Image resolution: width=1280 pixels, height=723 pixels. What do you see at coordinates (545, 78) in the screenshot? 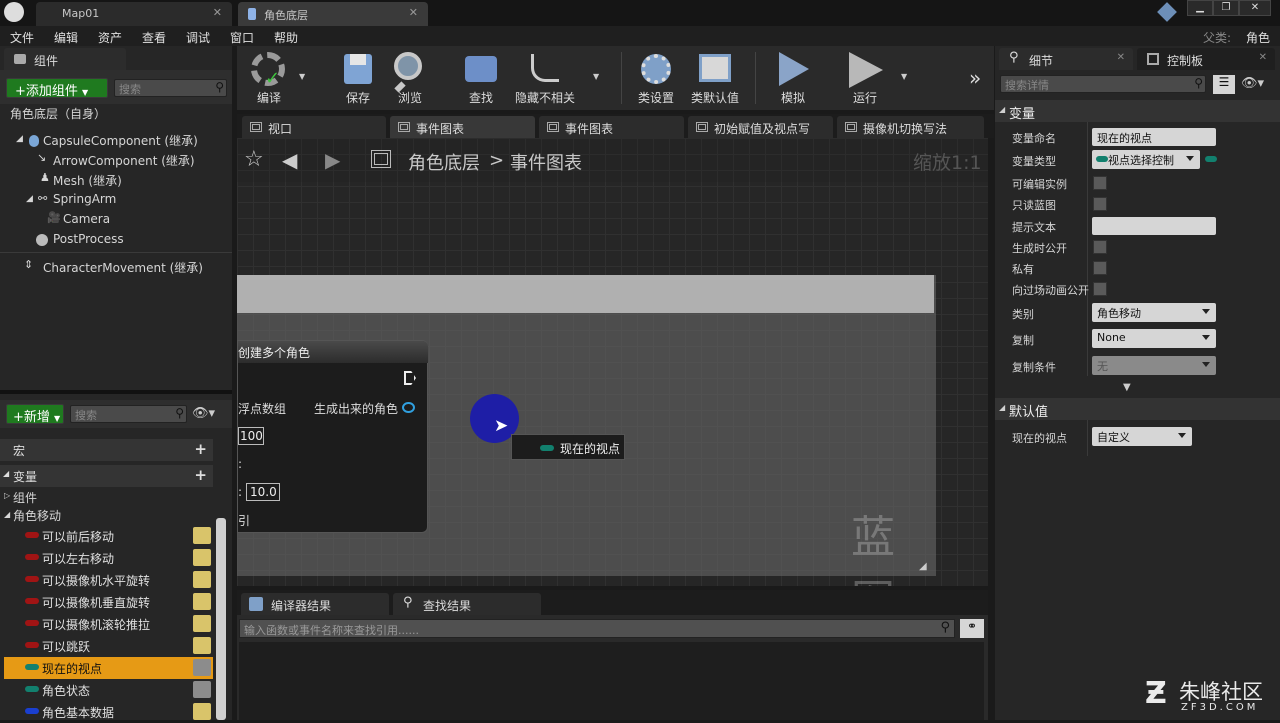
I see `hide-unrelated-button: 隐藏不相关` at bounding box center [545, 78].